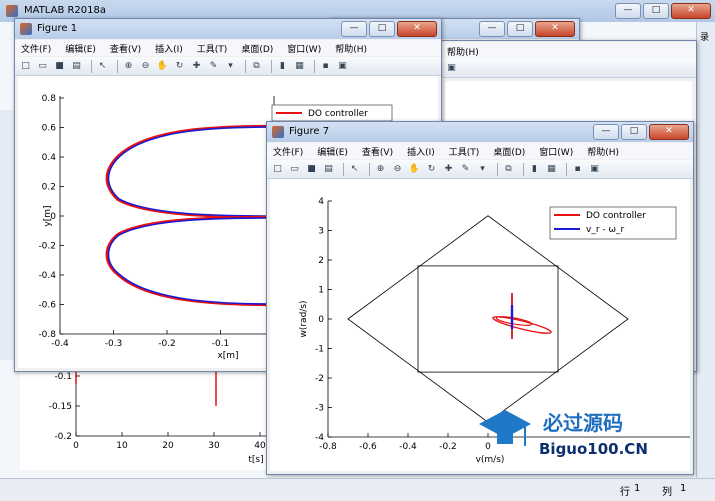  What do you see at coordinates (49, 158) in the screenshot?
I see `fig1-ytick-label: 0.4` at bounding box center [49, 158].